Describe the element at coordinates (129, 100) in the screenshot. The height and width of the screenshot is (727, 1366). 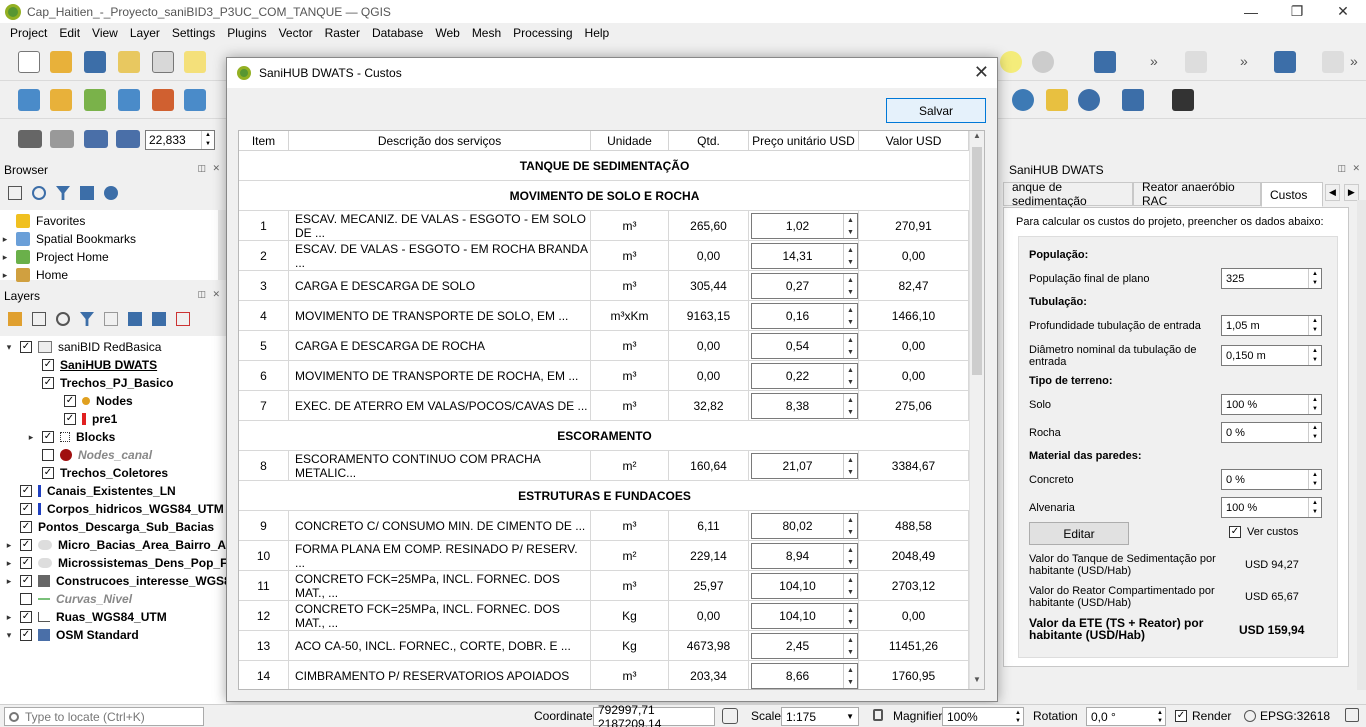
I see `add-raster-icon` at that location.